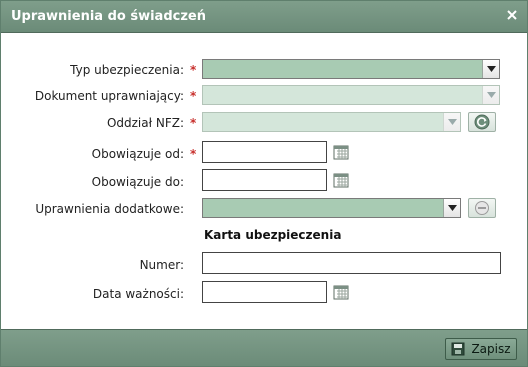  I want to click on dialog-footer: Zapisz, so click(264, 347).